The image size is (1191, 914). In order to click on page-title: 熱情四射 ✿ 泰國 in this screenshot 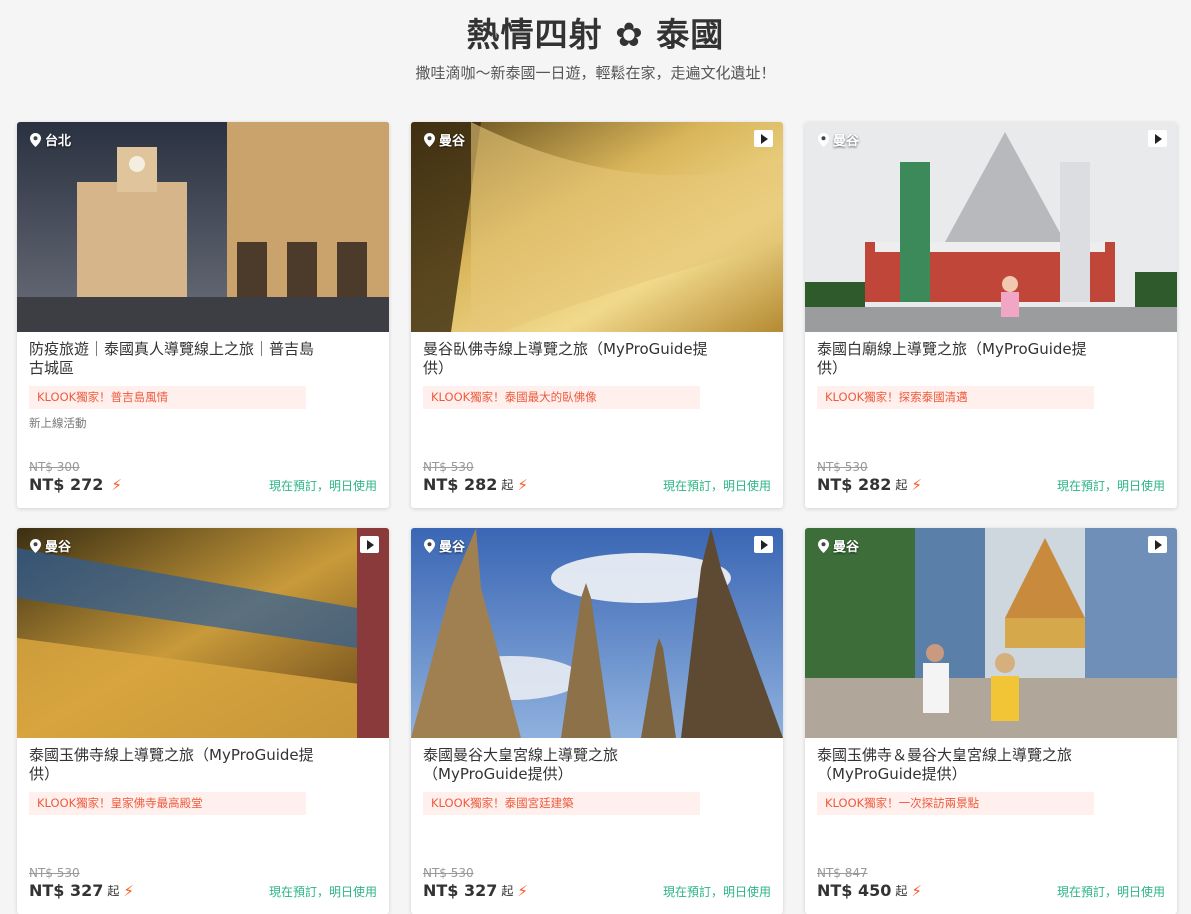, I will do `click(595, 34)`.